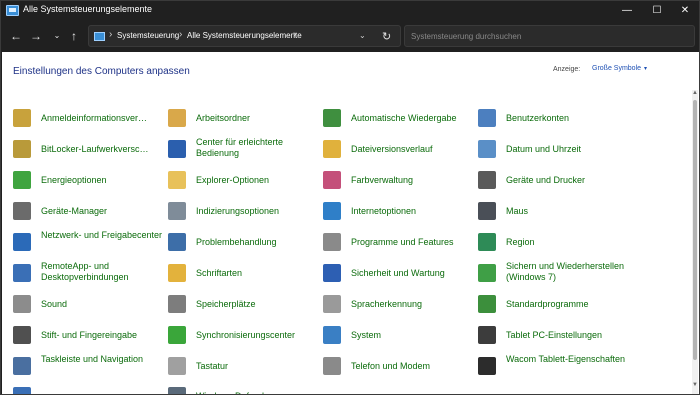 This screenshot has height=395, width=700. I want to click on internet-options-icon, so click(332, 211).